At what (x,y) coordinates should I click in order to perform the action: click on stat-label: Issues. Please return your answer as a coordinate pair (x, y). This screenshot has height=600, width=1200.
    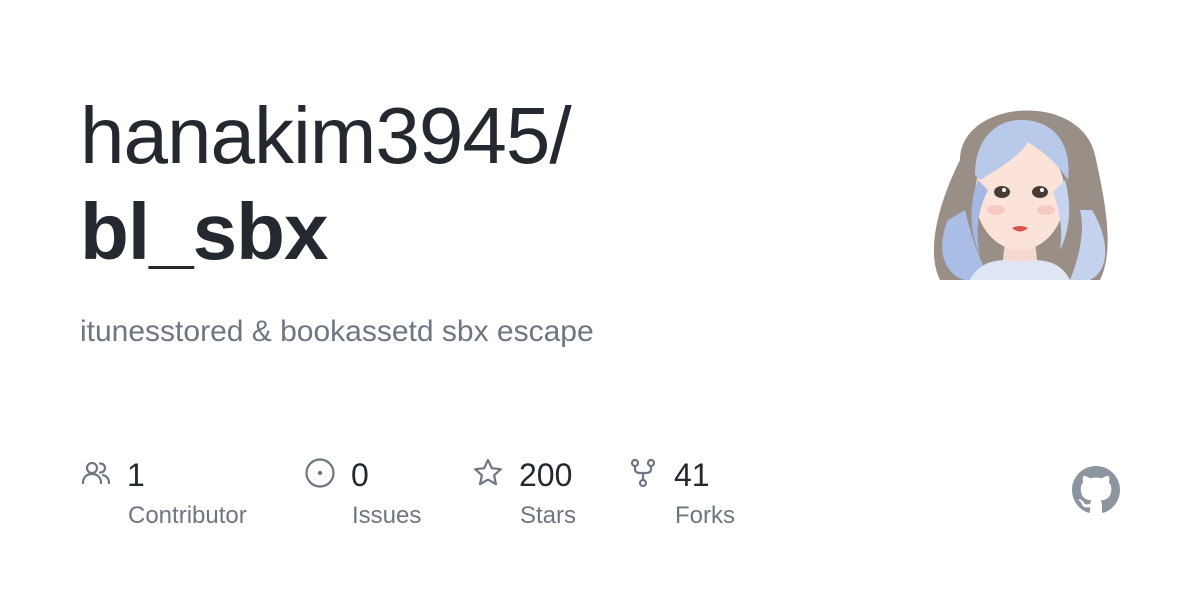
    Looking at the image, I should click on (387, 515).